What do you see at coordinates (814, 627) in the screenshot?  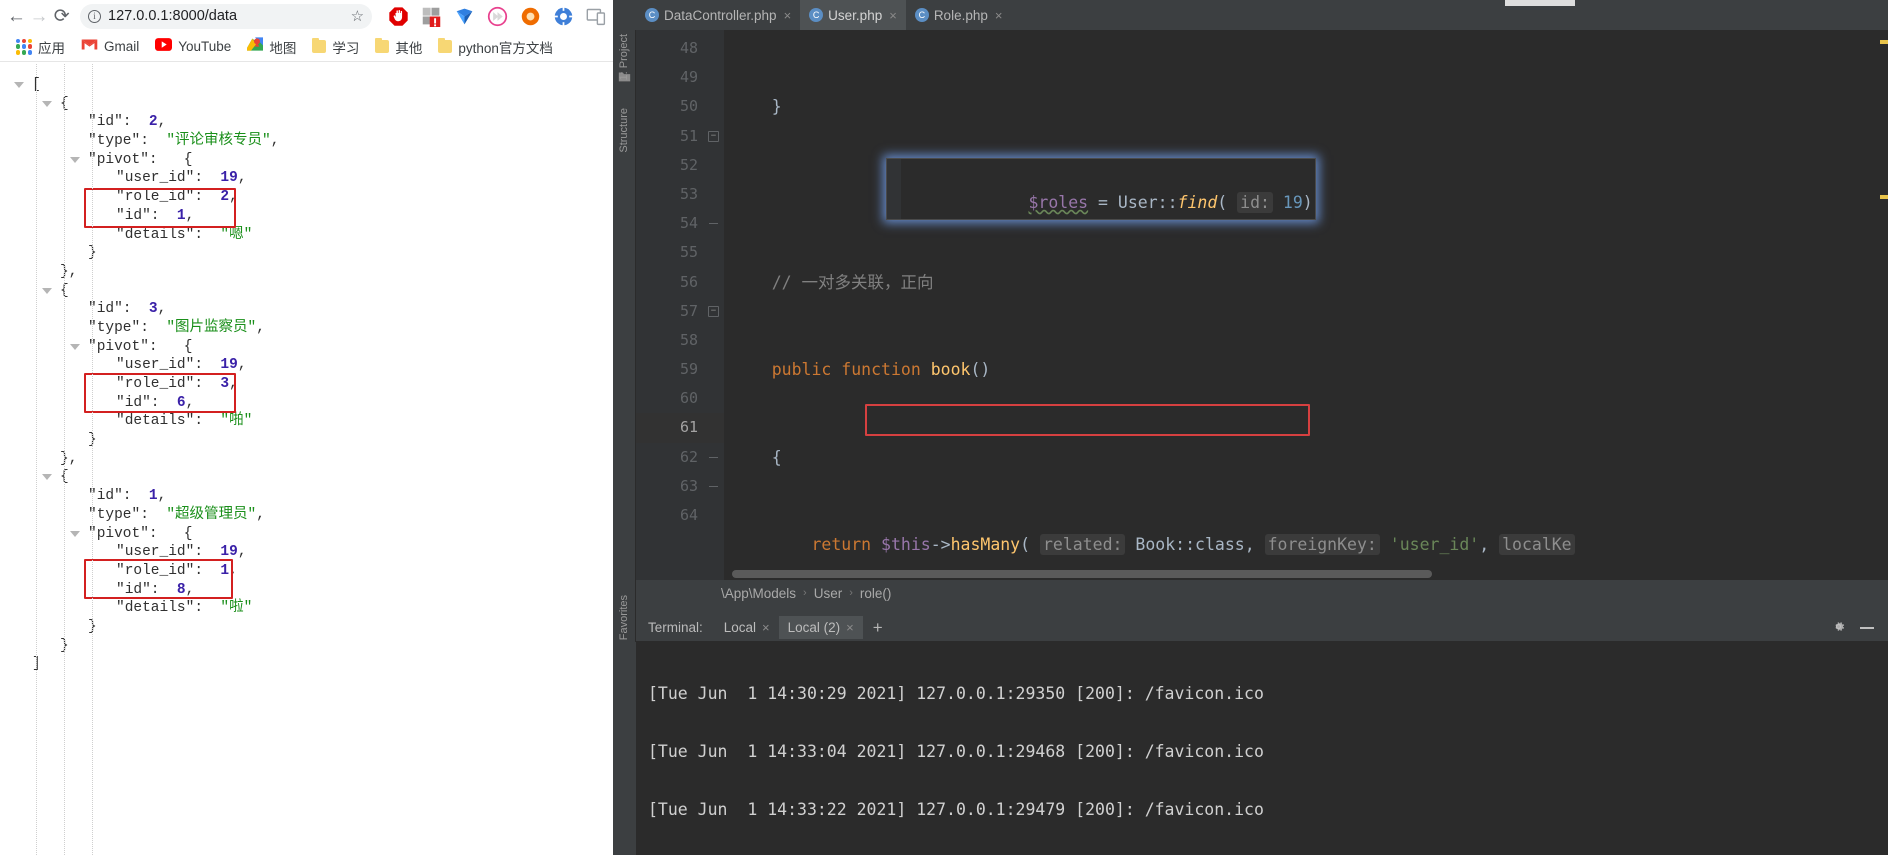 I see `terminal-tab-label: Local (2)` at bounding box center [814, 627].